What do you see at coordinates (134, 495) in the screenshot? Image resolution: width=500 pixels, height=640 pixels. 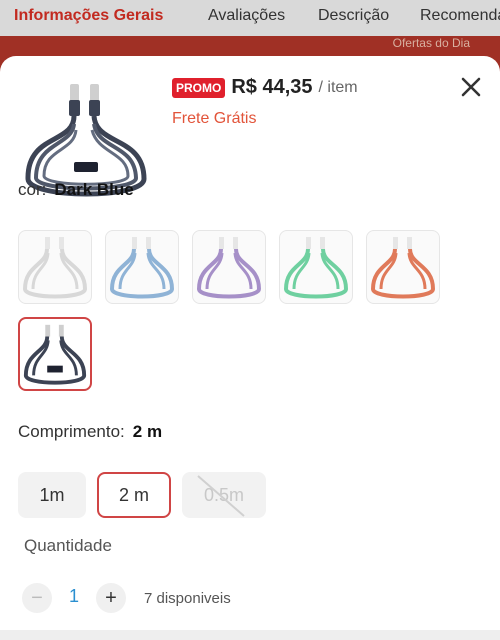 I see `length-option-2m: 2 m` at bounding box center [134, 495].